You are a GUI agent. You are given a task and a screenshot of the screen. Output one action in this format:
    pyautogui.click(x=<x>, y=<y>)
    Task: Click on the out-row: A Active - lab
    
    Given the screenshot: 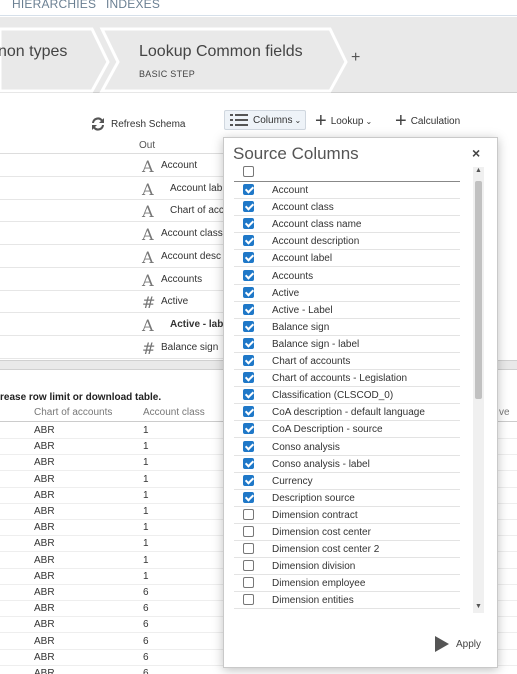 What is the action you would take?
    pyautogui.click(x=112, y=325)
    